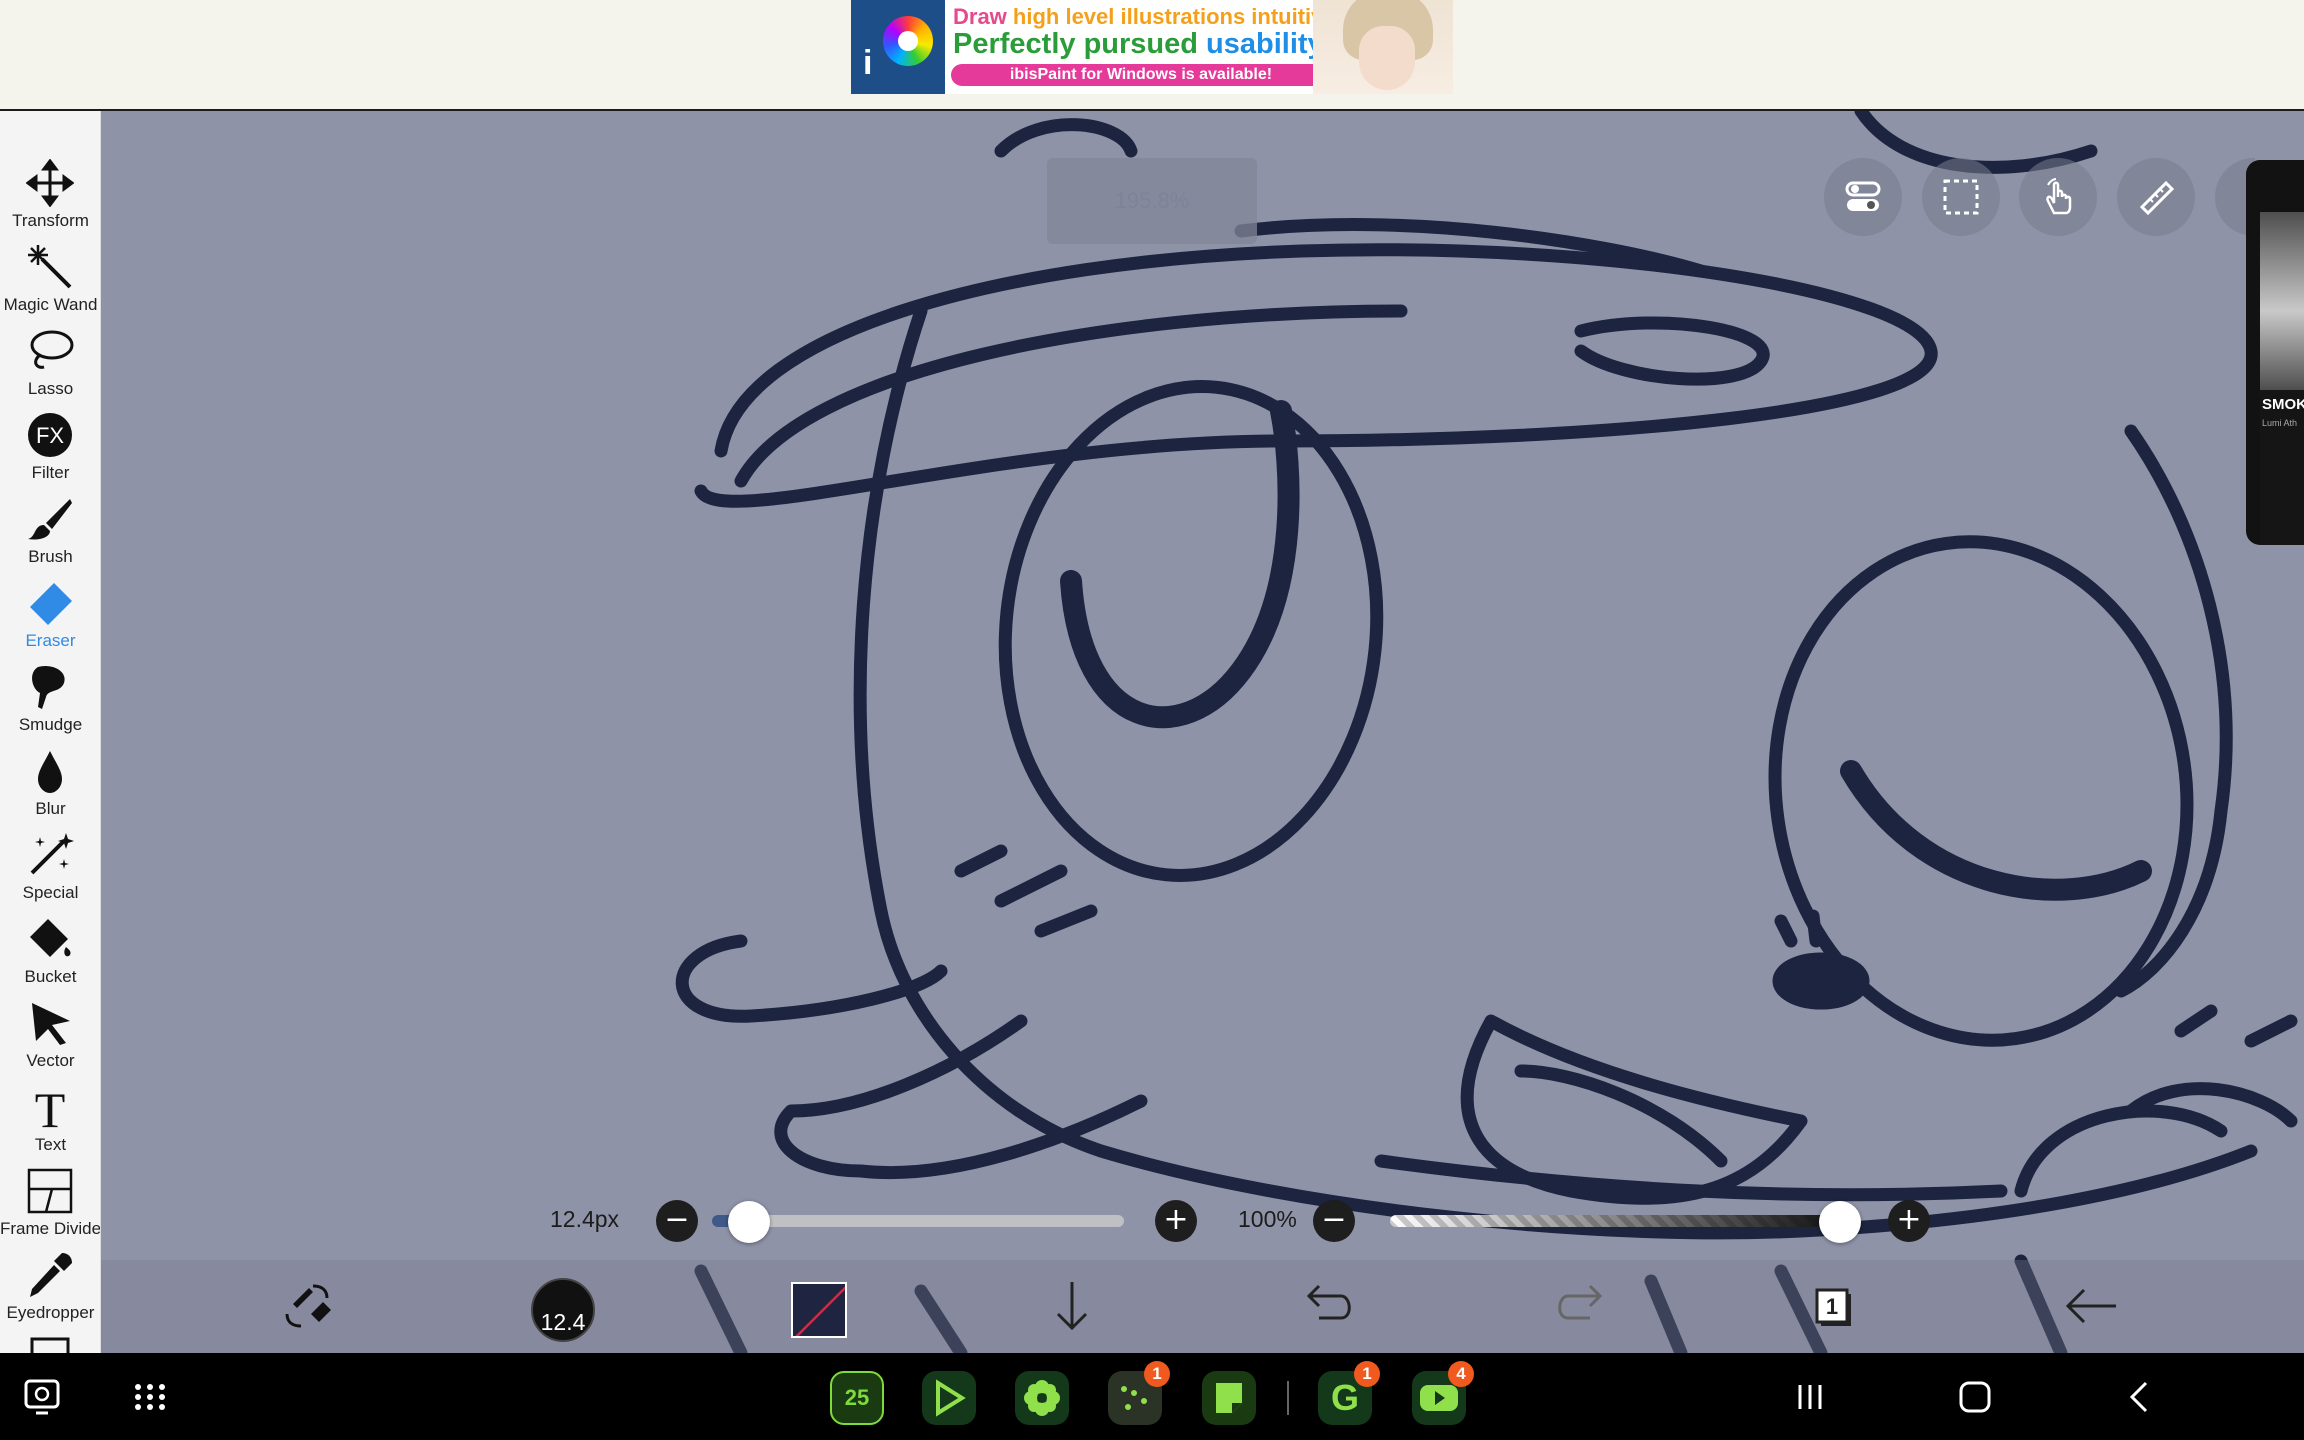 The image size is (2304, 1440). Describe the element at coordinates (50, 976) in the screenshot. I see `tool-label: Bucket` at that location.